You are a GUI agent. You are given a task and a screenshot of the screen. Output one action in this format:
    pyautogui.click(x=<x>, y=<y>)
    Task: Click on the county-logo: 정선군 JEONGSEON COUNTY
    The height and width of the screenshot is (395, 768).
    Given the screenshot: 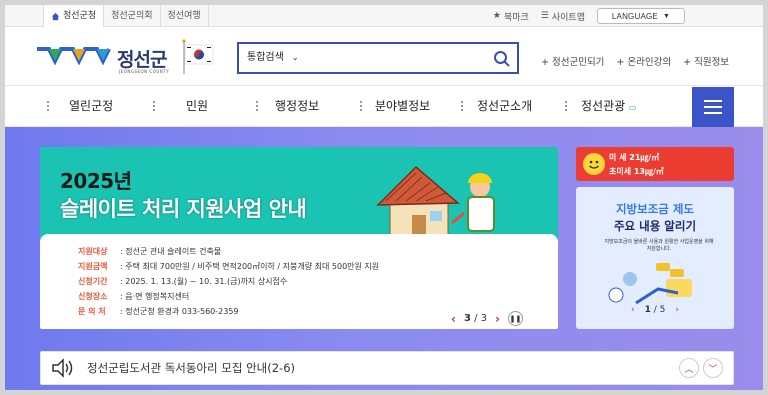 What is the action you would take?
    pyautogui.click(x=126, y=58)
    